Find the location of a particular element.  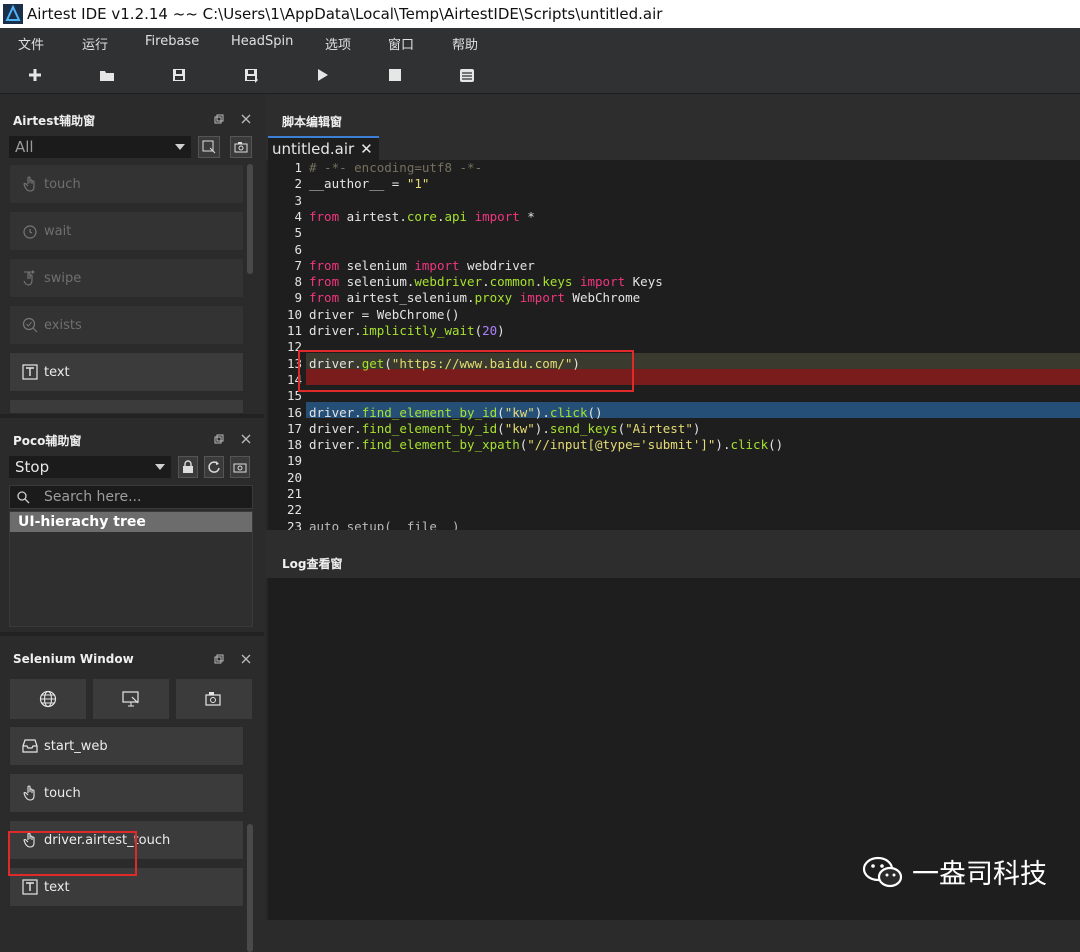

selenium-cmd-start-web: start_web is located at coordinates (126, 746).